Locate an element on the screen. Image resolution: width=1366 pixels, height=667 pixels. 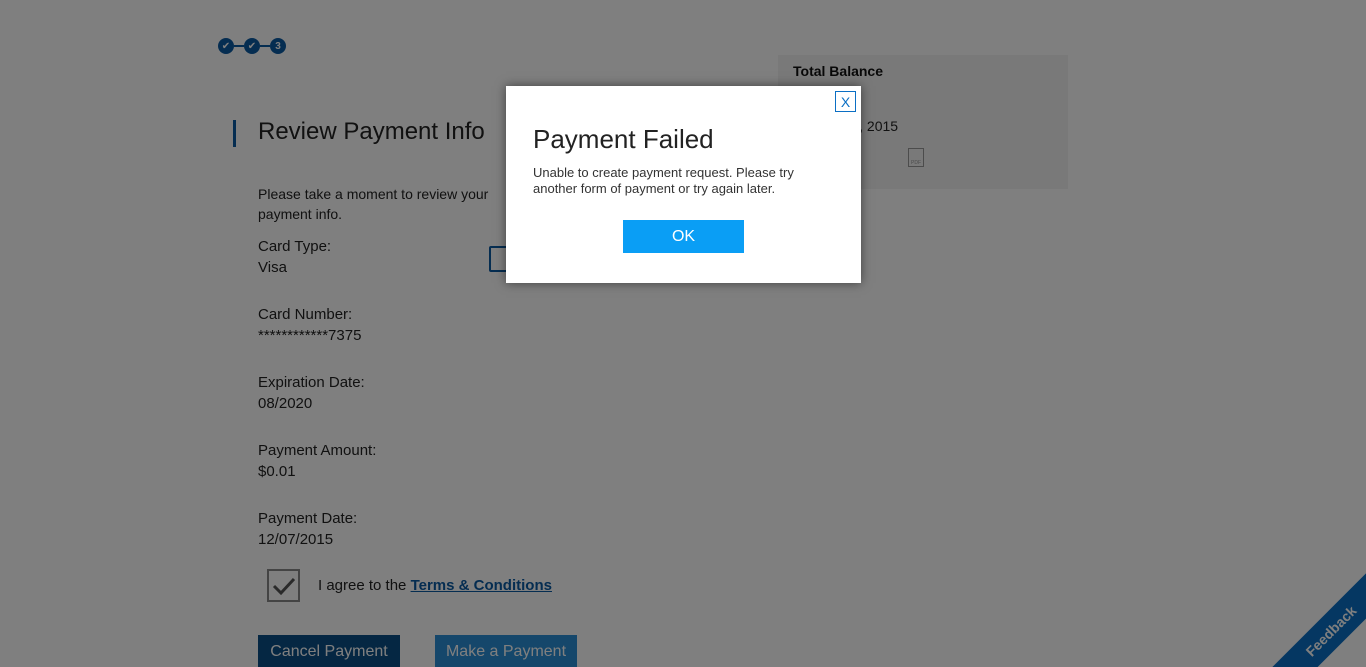
dialog-title: Payment Failed is located at coordinates (623, 139).